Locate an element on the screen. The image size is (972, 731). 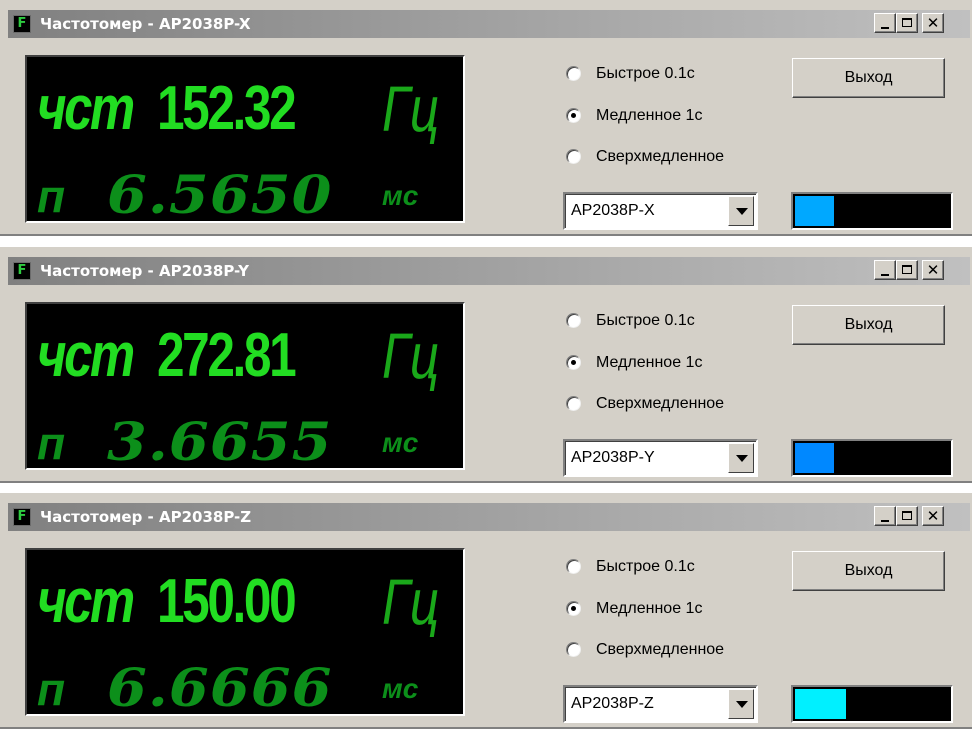
device-select: AP2038P-Z is located at coordinates (660, 704).